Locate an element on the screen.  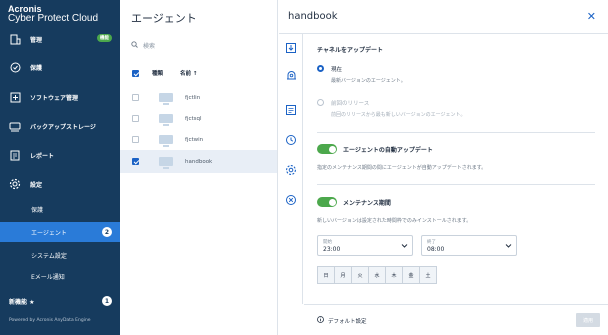
panel-footer: デフォルト設定 適用 is located at coordinates (456, 319).